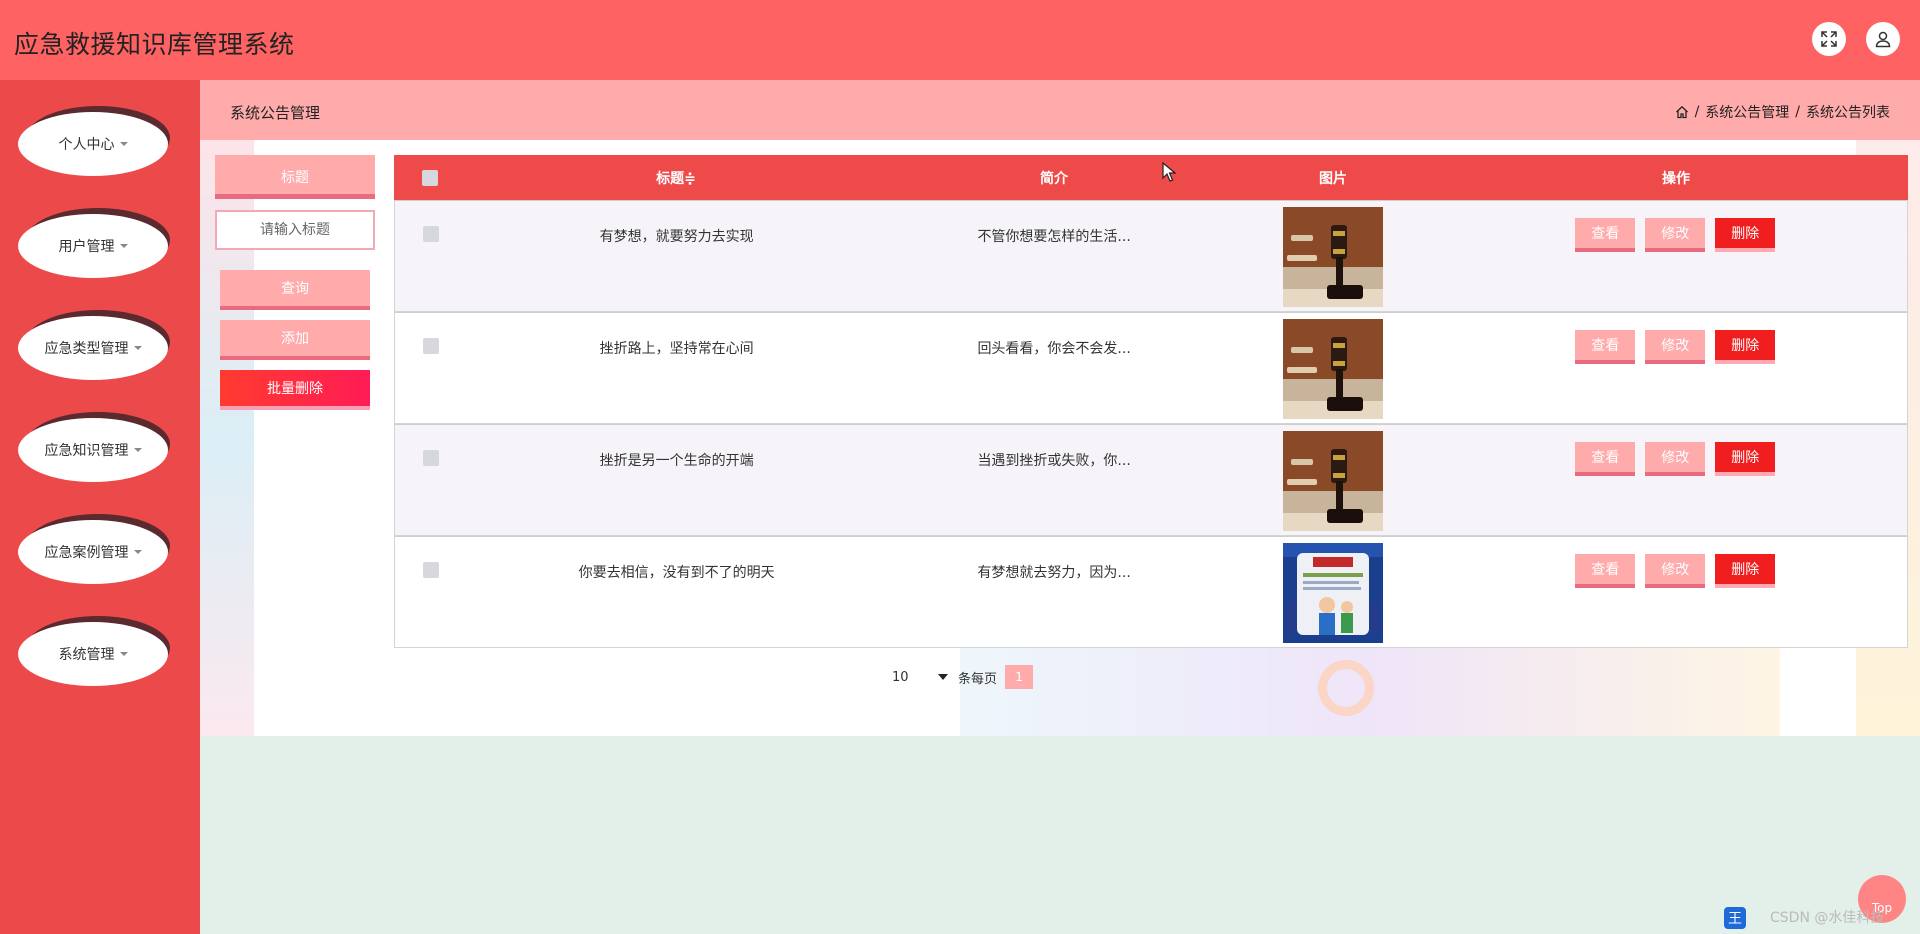 The height and width of the screenshot is (934, 1920). I want to click on sidebar-item-label: 用户管理, so click(86, 247).